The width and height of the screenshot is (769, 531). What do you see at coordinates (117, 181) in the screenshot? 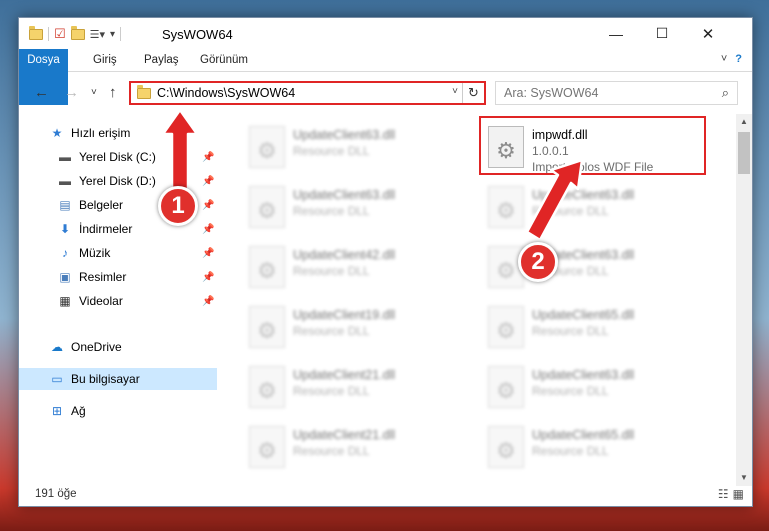
I see `sidebar-item-label: Yerel Disk (D:)` at bounding box center [117, 181].